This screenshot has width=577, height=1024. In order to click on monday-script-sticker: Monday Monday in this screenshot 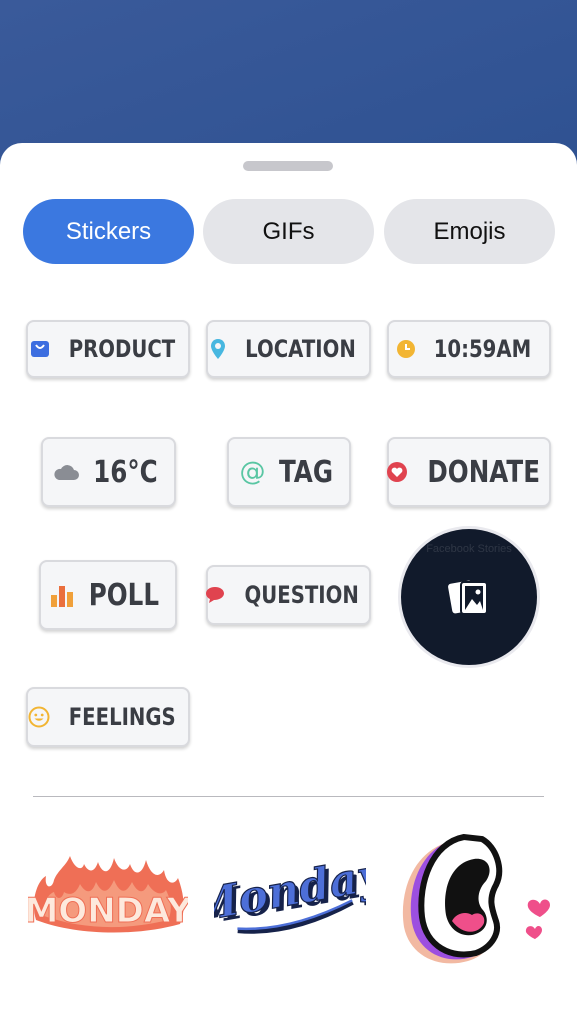, I will do `click(290, 893)`.